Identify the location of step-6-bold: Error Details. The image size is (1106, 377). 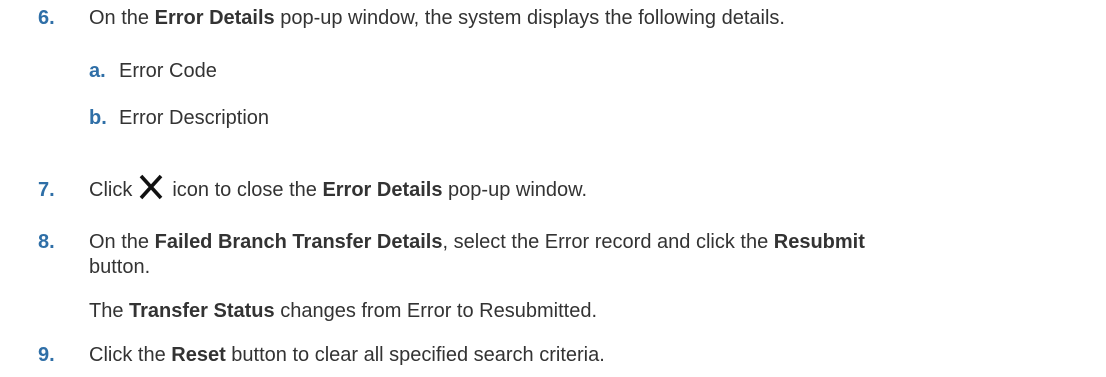
(214, 18).